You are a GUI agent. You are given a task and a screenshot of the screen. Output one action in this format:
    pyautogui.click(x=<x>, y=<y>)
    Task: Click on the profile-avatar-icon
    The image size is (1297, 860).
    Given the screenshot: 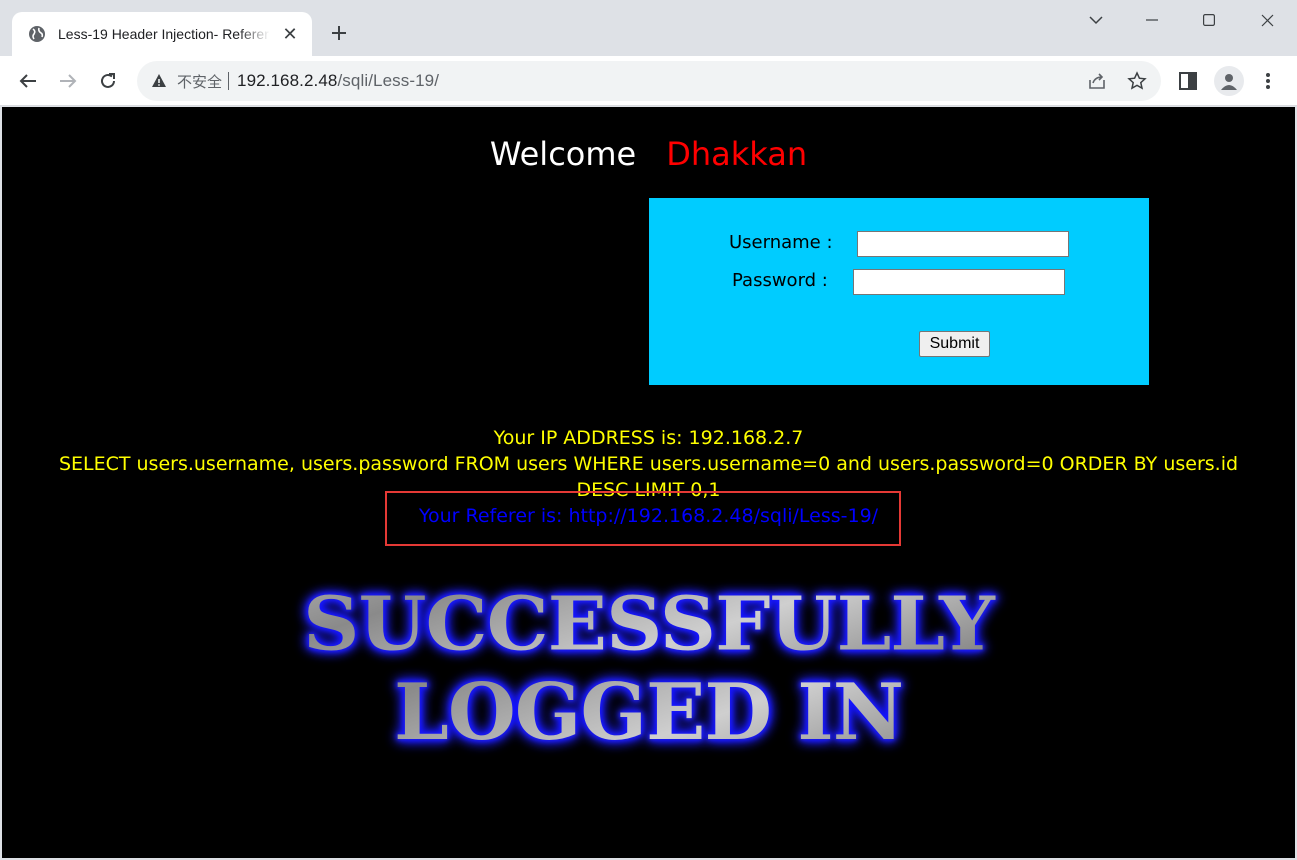 What is the action you would take?
    pyautogui.click(x=1229, y=81)
    